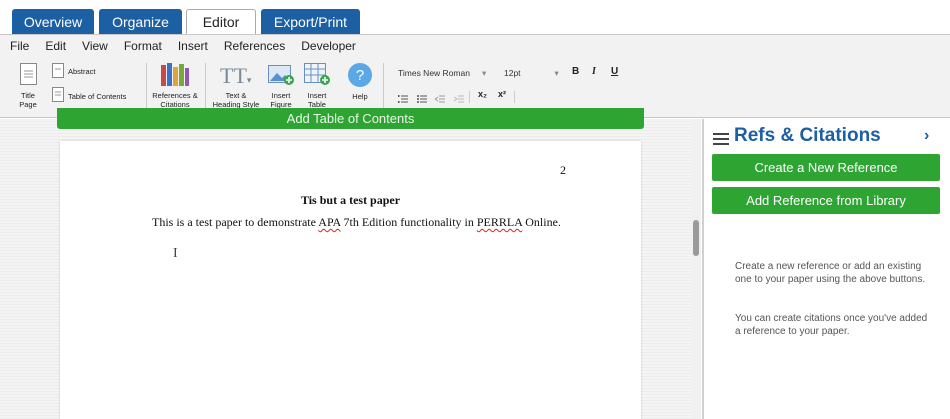 Image resolution: width=950 pixels, height=419 pixels. I want to click on help-button: Help, so click(360, 96).